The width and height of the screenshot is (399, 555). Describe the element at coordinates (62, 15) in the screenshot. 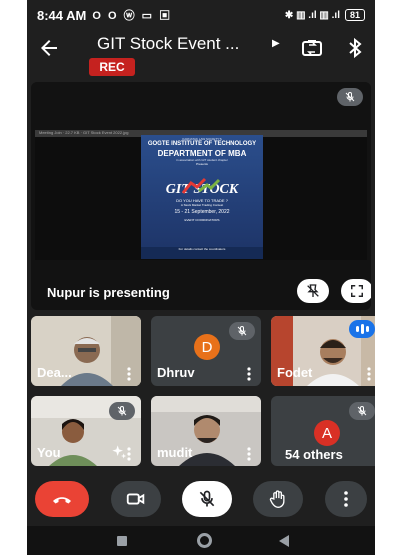

I see `status-time: 8:44 AM` at that location.